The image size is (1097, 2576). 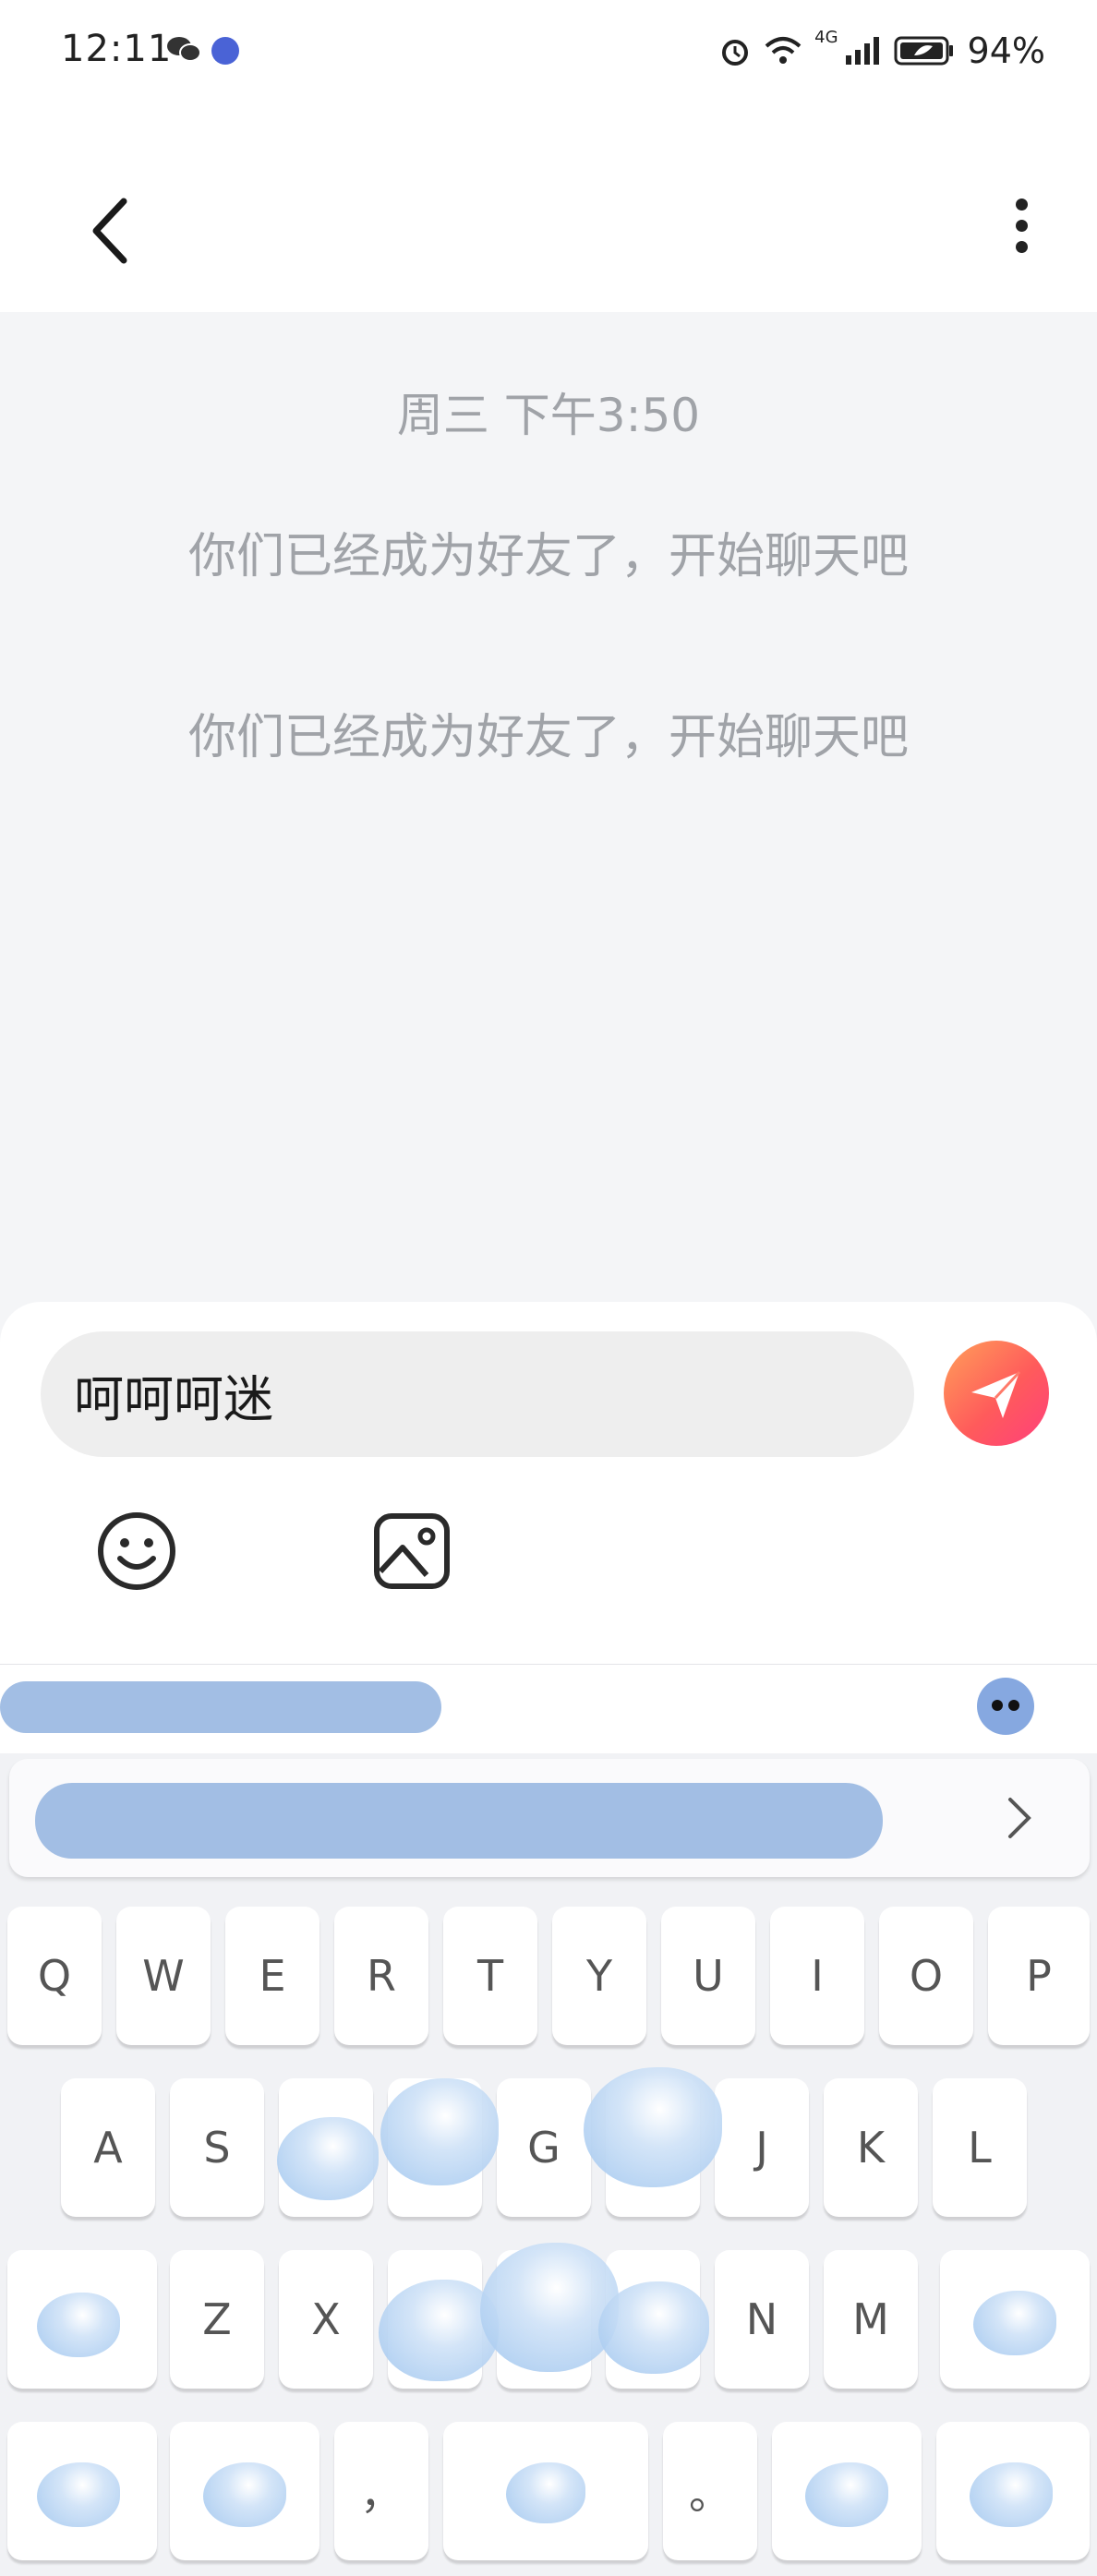 What do you see at coordinates (599, 1976) in the screenshot?
I see `key-y: Y` at bounding box center [599, 1976].